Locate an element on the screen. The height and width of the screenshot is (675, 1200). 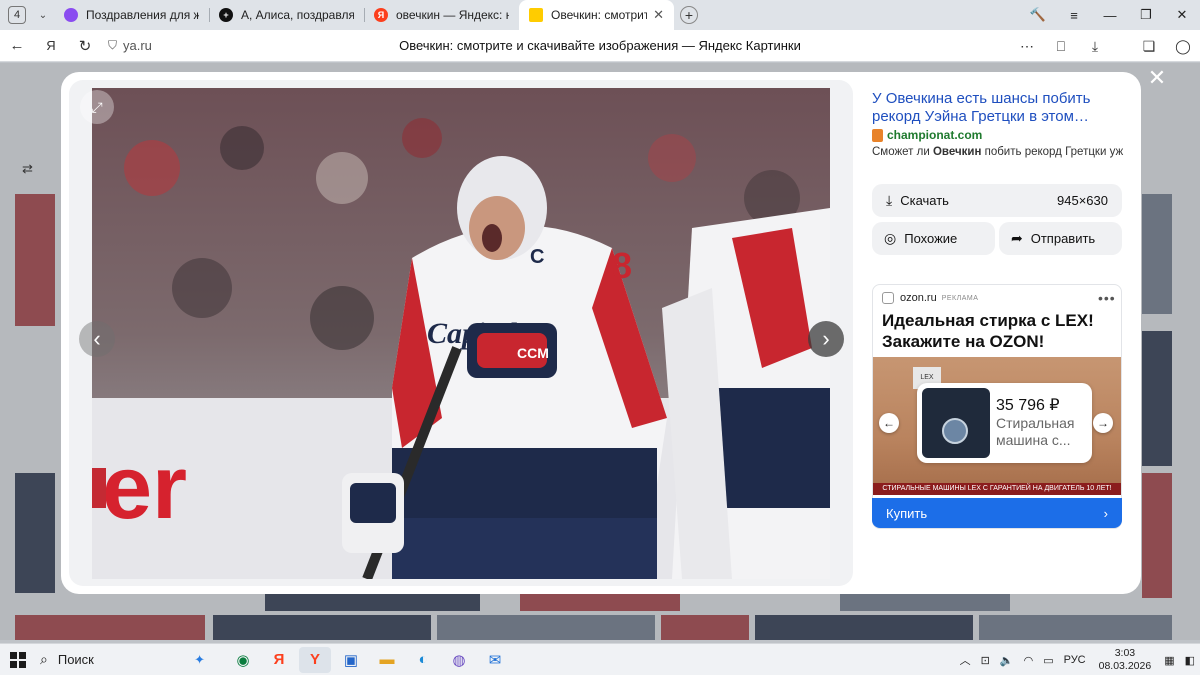
search-label: Поиск is located at coordinates (75, 659).